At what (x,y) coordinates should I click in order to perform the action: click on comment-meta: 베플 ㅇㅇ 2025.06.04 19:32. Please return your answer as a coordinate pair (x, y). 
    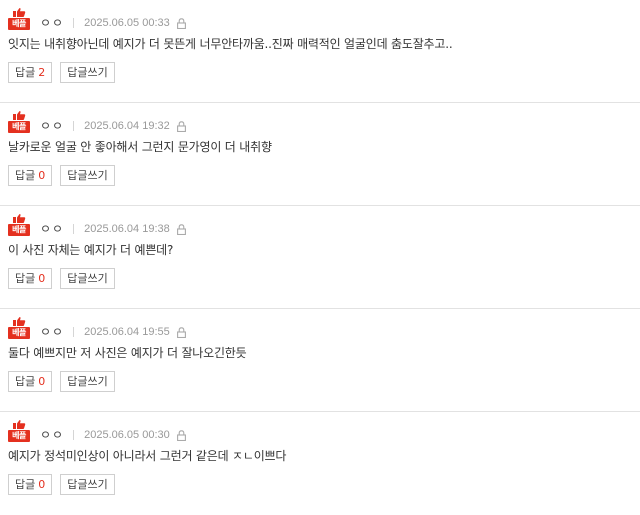
    Looking at the image, I should click on (97, 122).